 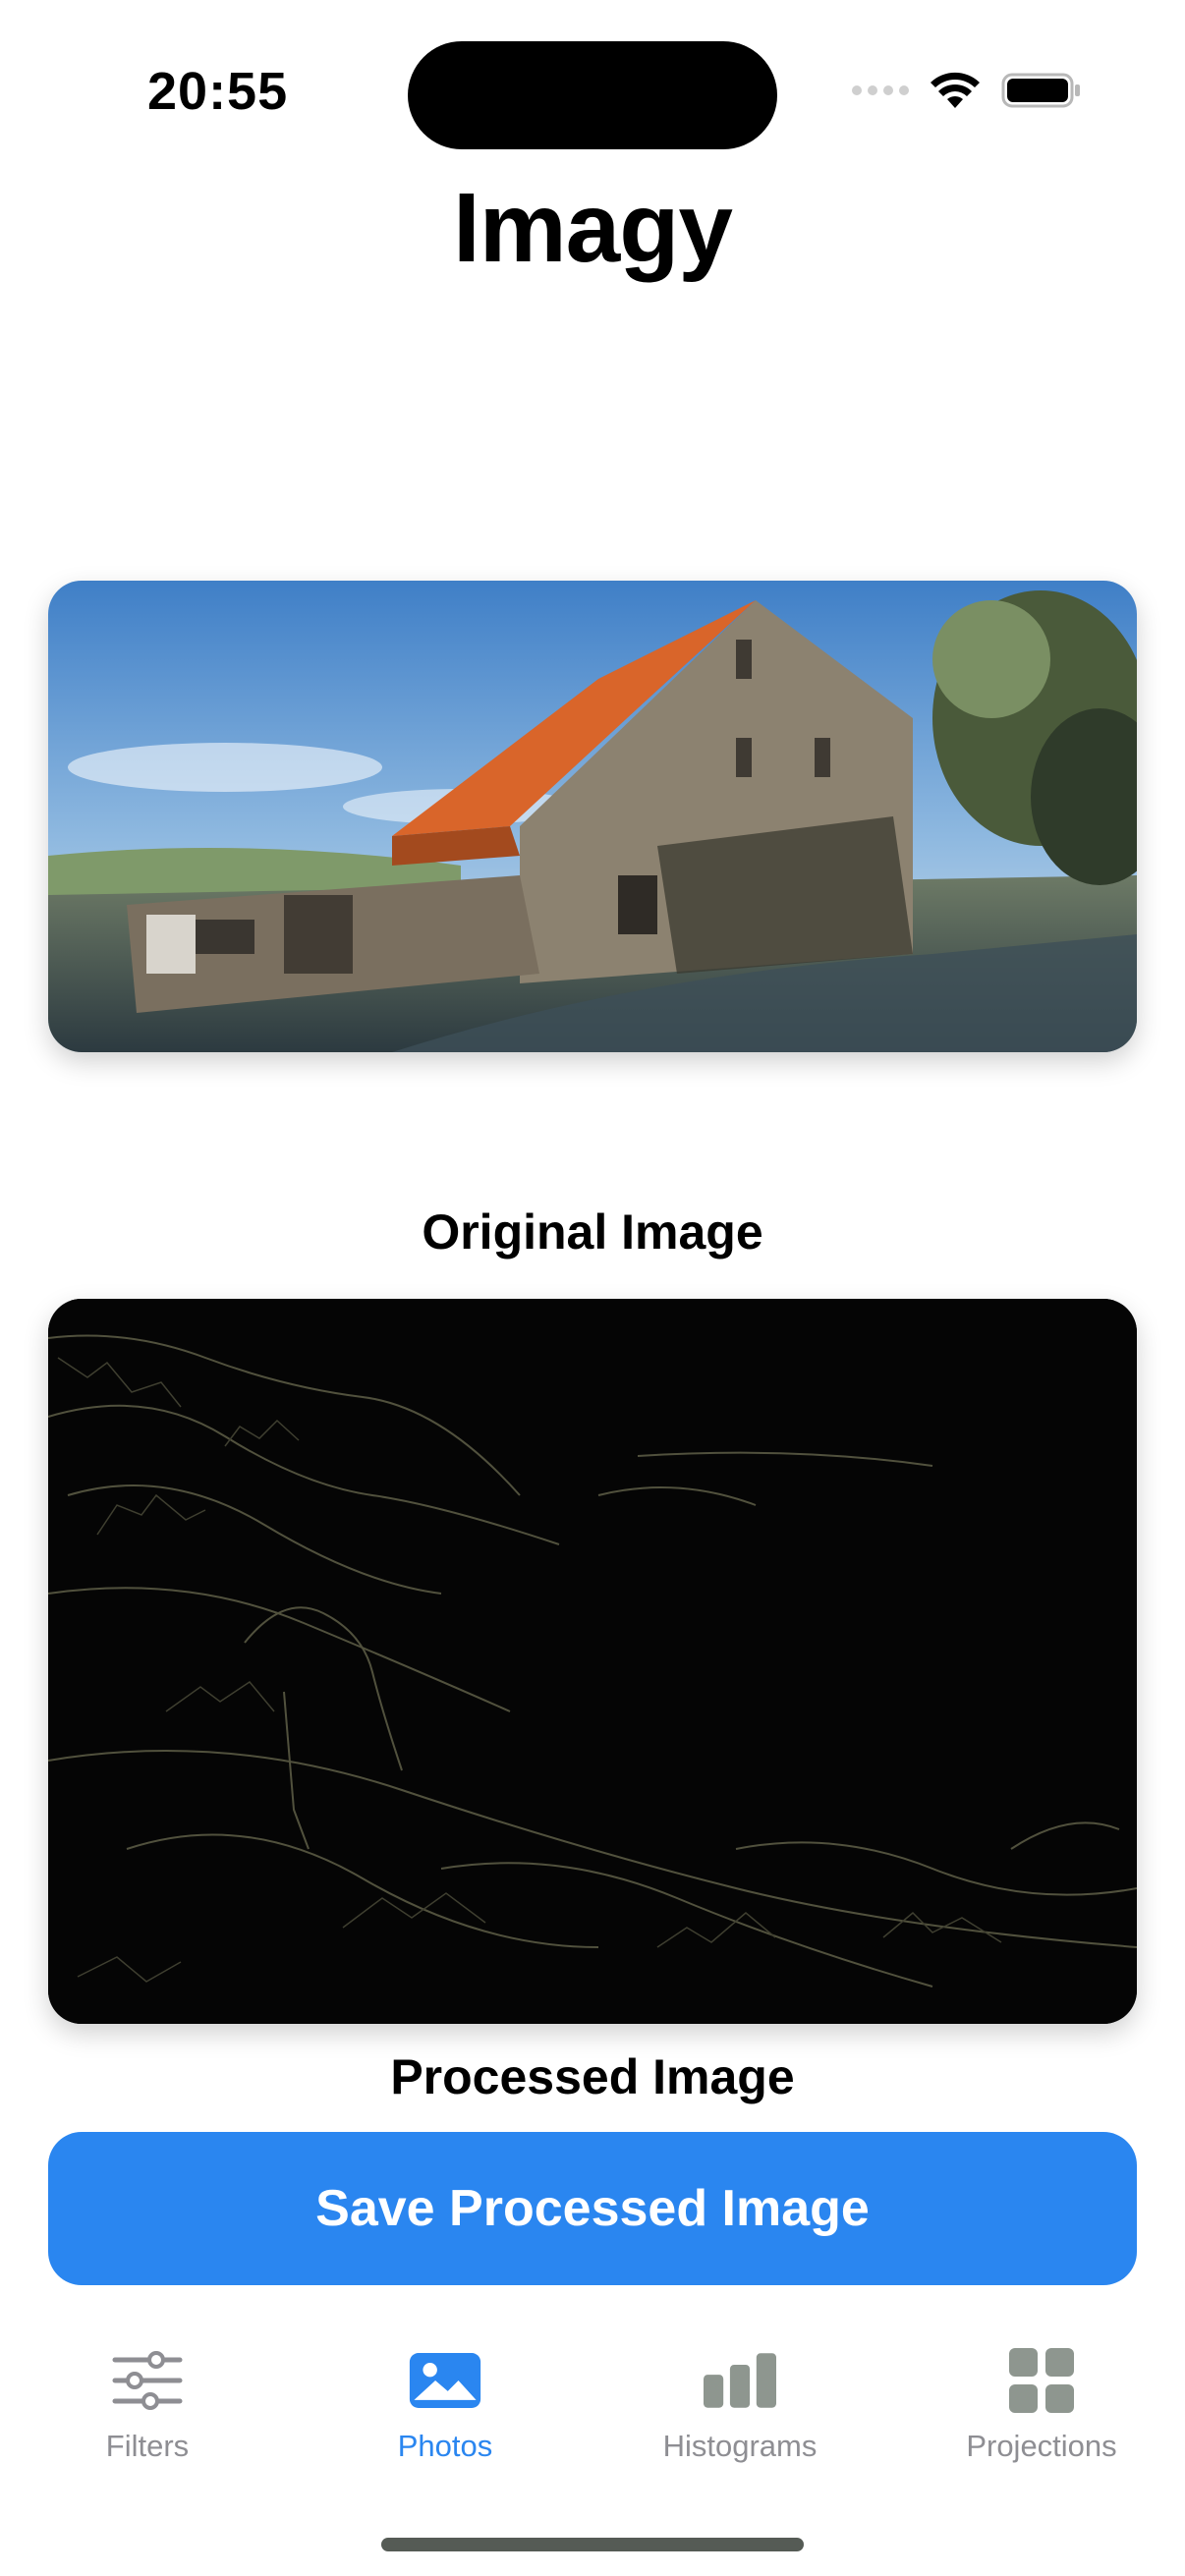 I want to click on tab-bar: Filters Photos Histograms Projections, so click(x=592, y=2412).